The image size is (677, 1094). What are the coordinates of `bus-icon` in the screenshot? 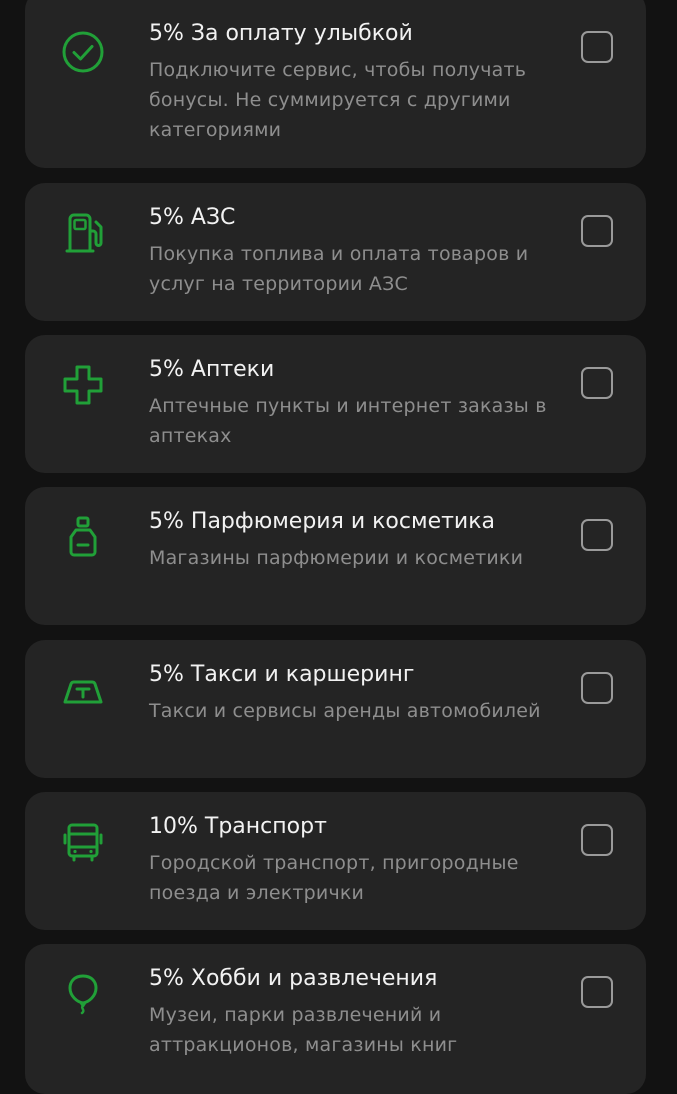 It's located at (83, 842).